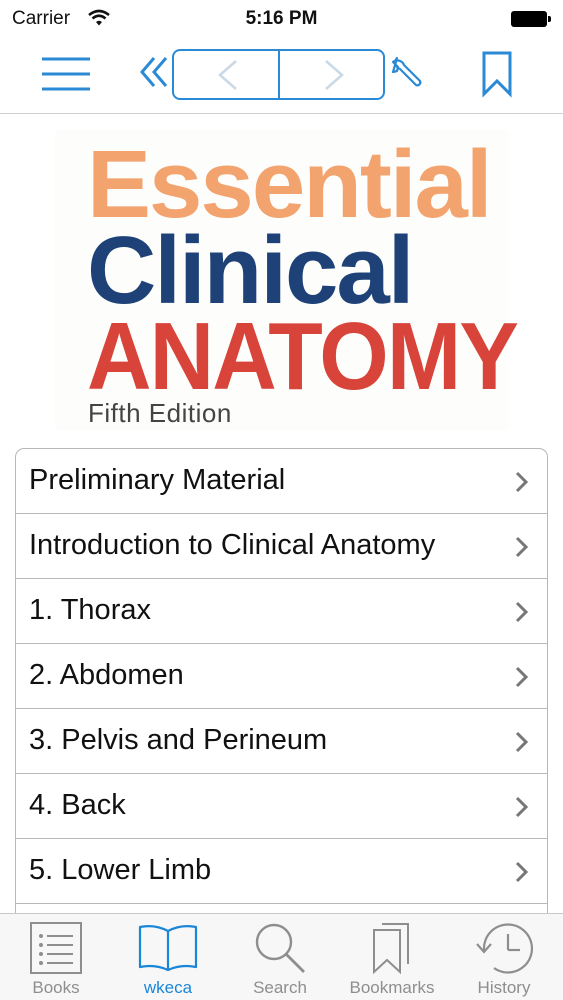 Image resolution: width=563 pixels, height=1000 pixels. I want to click on chevron-left-icon, so click(226, 74).